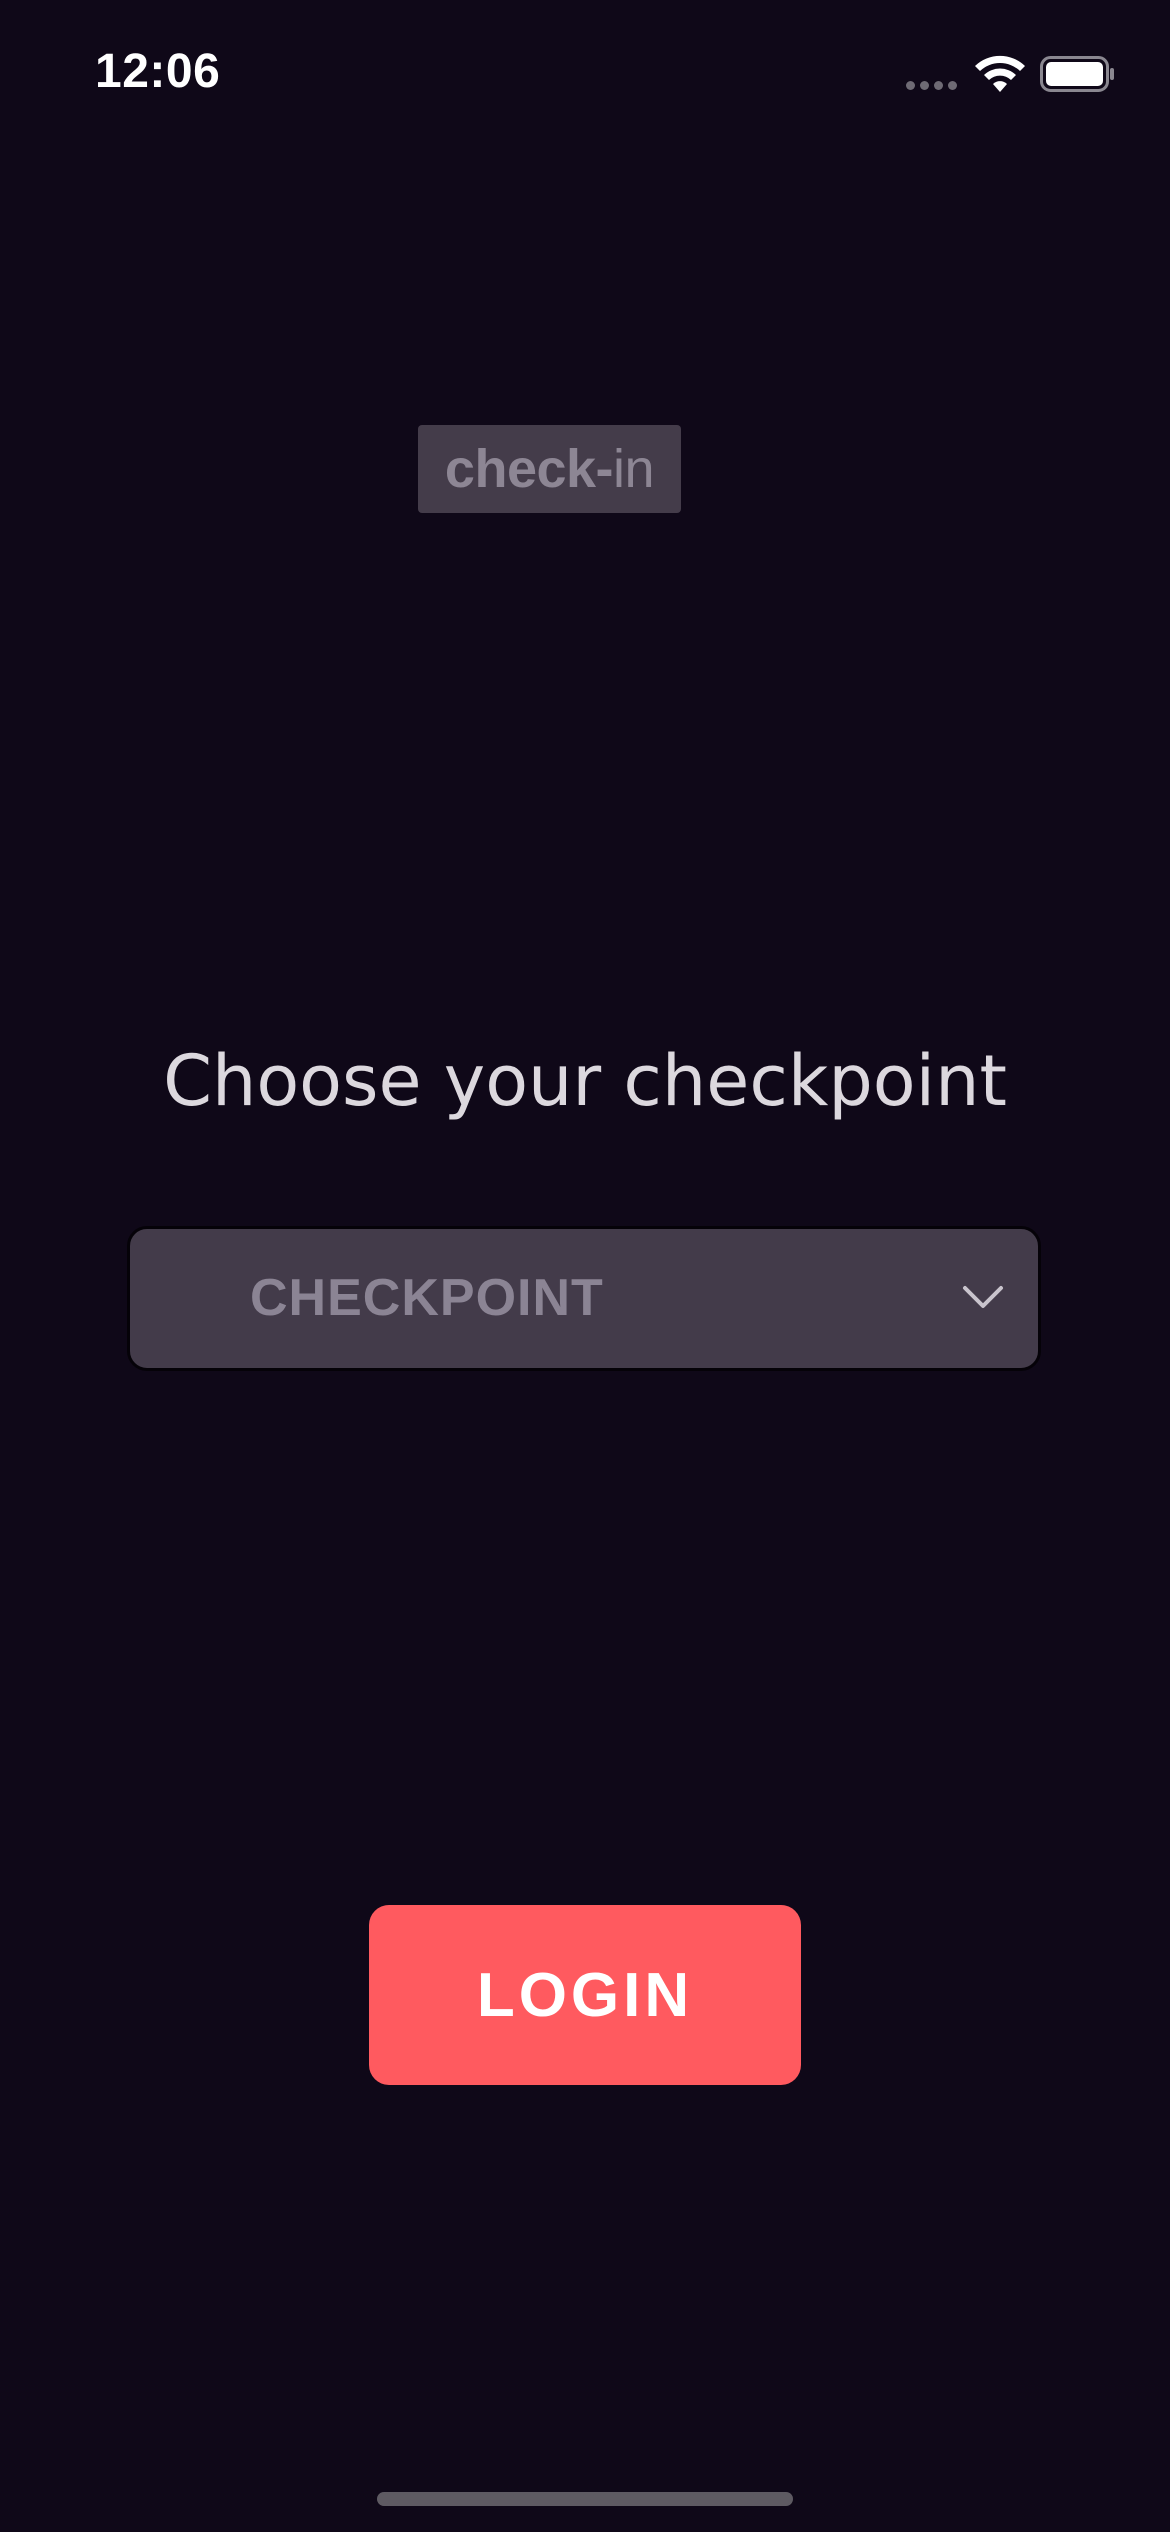  I want to click on logo-bold-text: check-, so click(529, 469).